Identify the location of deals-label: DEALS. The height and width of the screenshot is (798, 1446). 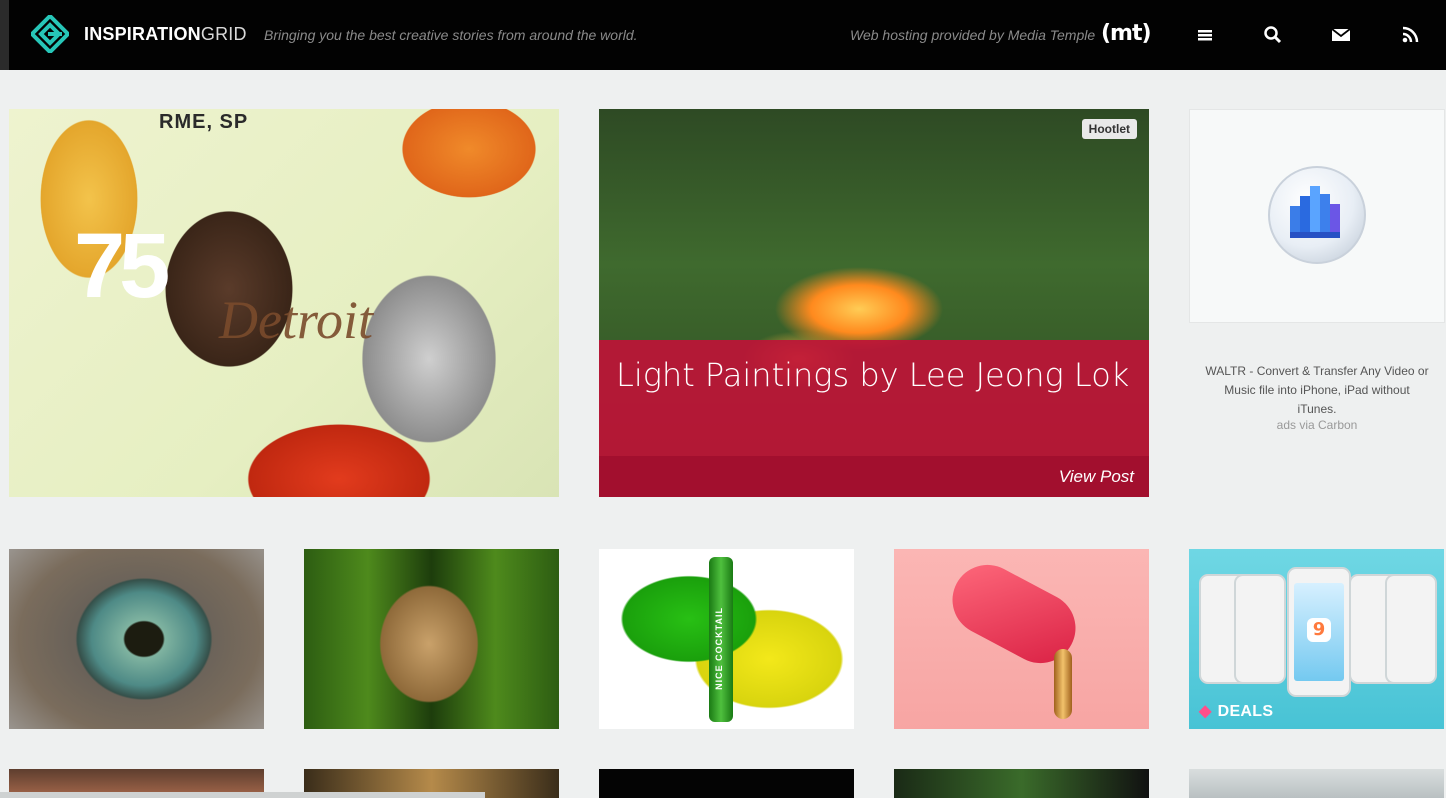
(1245, 711).